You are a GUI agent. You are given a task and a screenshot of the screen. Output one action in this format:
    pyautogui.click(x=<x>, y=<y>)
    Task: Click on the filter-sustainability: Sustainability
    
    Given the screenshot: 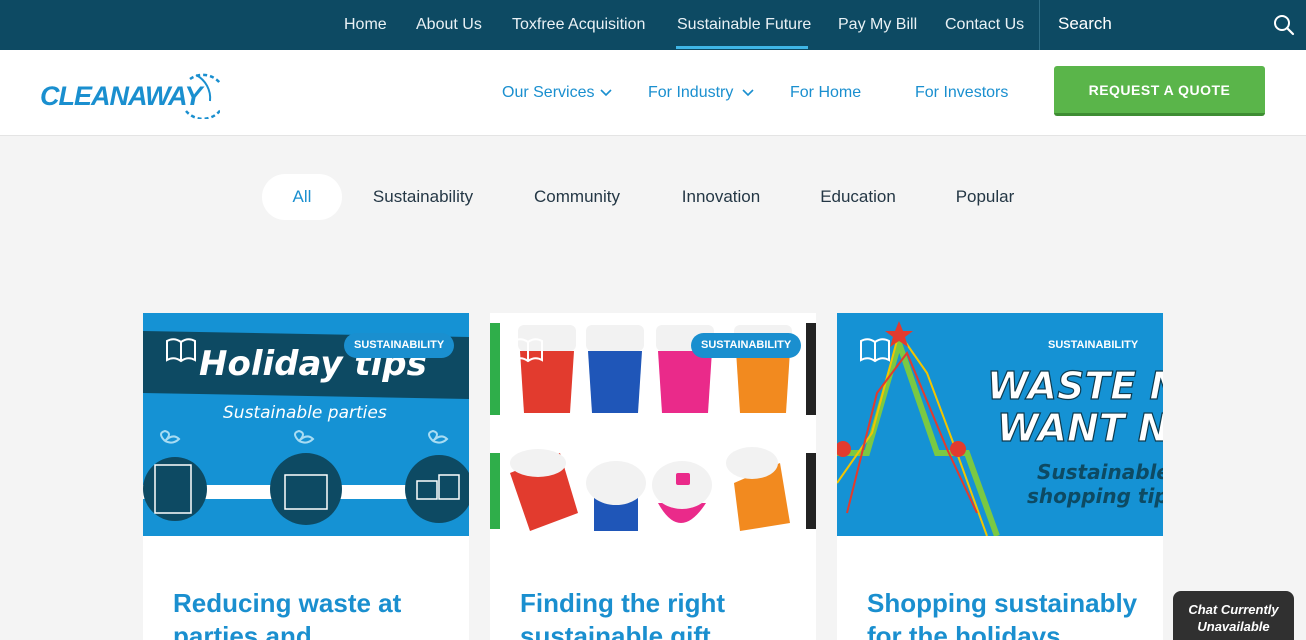 What is the action you would take?
    pyautogui.click(x=423, y=197)
    